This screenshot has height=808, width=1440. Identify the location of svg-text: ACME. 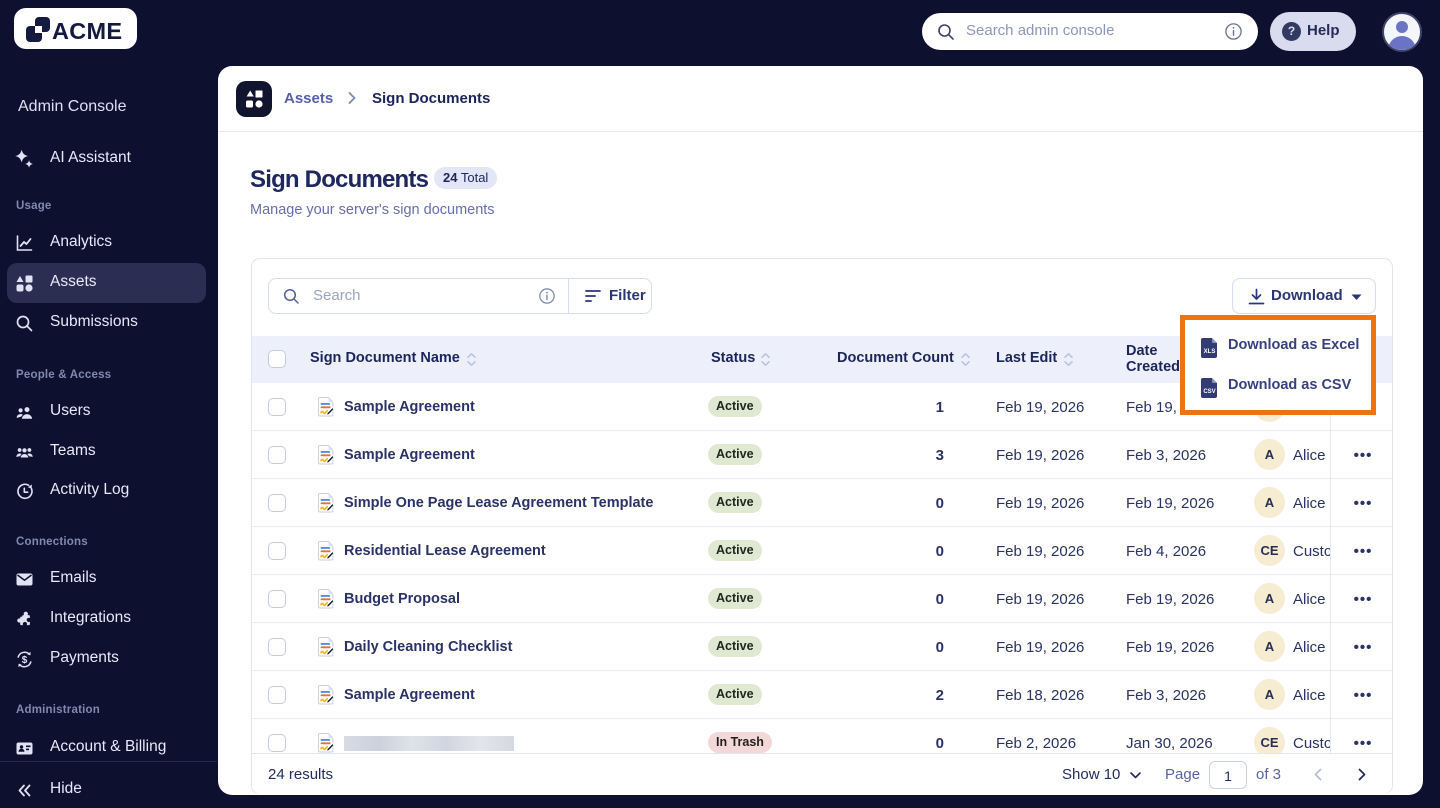
(87, 31).